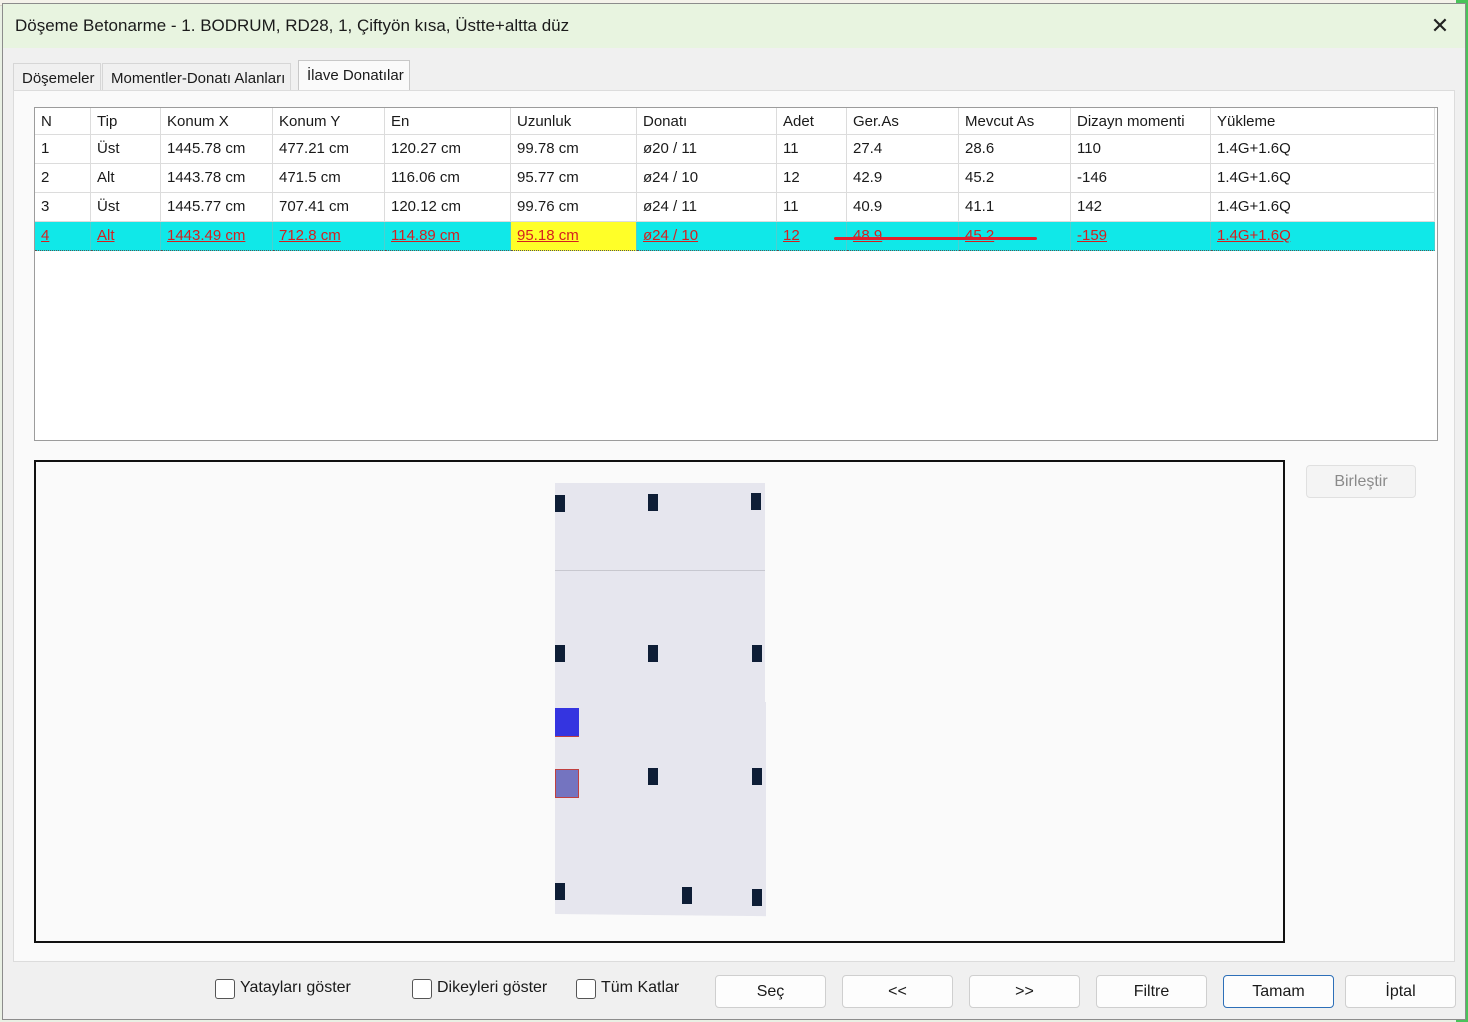  I want to click on cell-design-moment: -146, so click(1141, 178).